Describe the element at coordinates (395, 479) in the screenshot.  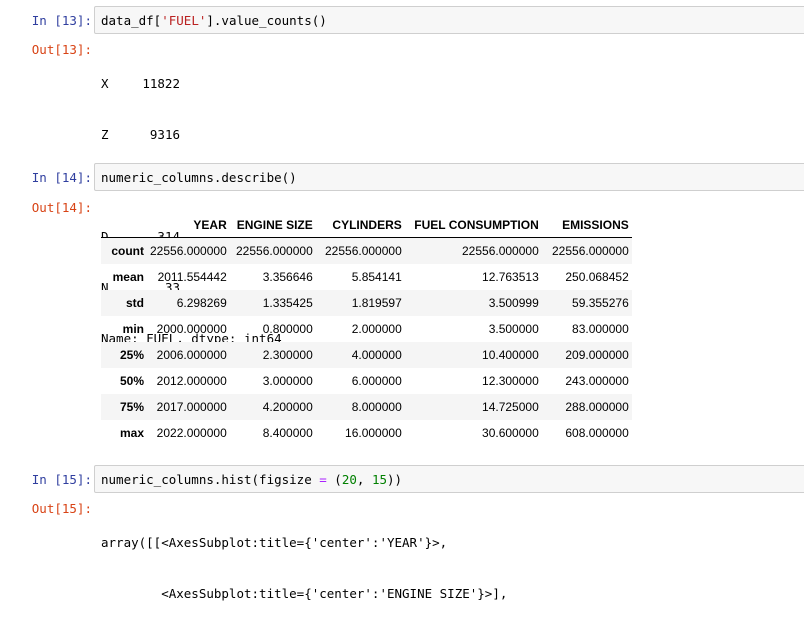
I see `code-text: ))` at that location.